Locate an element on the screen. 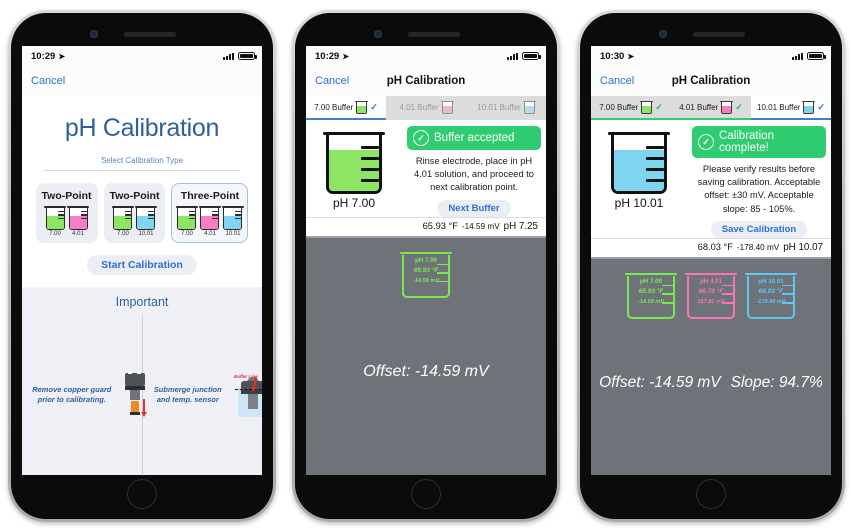 The image size is (851, 532). buffer-tab-10-01: 10.01 Buffer ✓ is located at coordinates (791, 107).